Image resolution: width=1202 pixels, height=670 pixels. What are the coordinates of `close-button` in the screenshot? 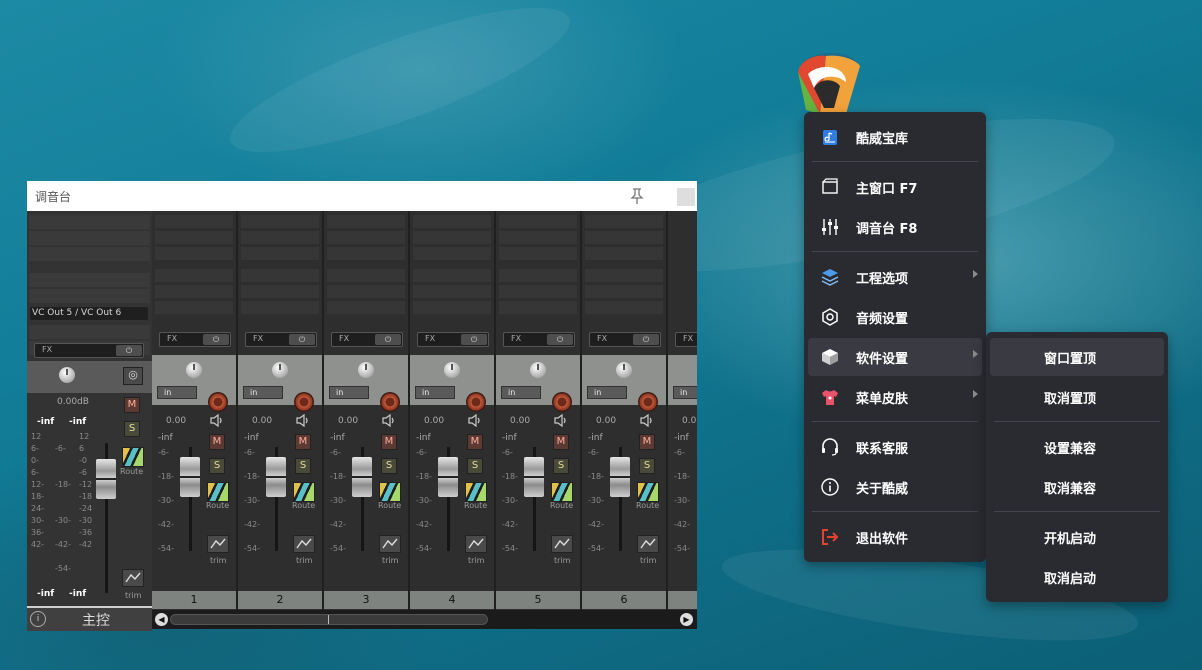 It's located at (686, 197).